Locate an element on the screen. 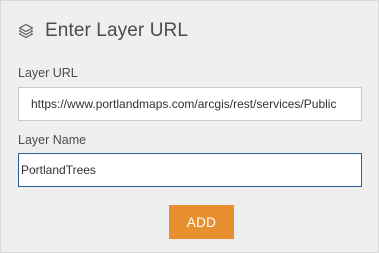 Image resolution: width=379 pixels, height=253 pixels. layer-url-label: Layer URL is located at coordinates (48, 73).